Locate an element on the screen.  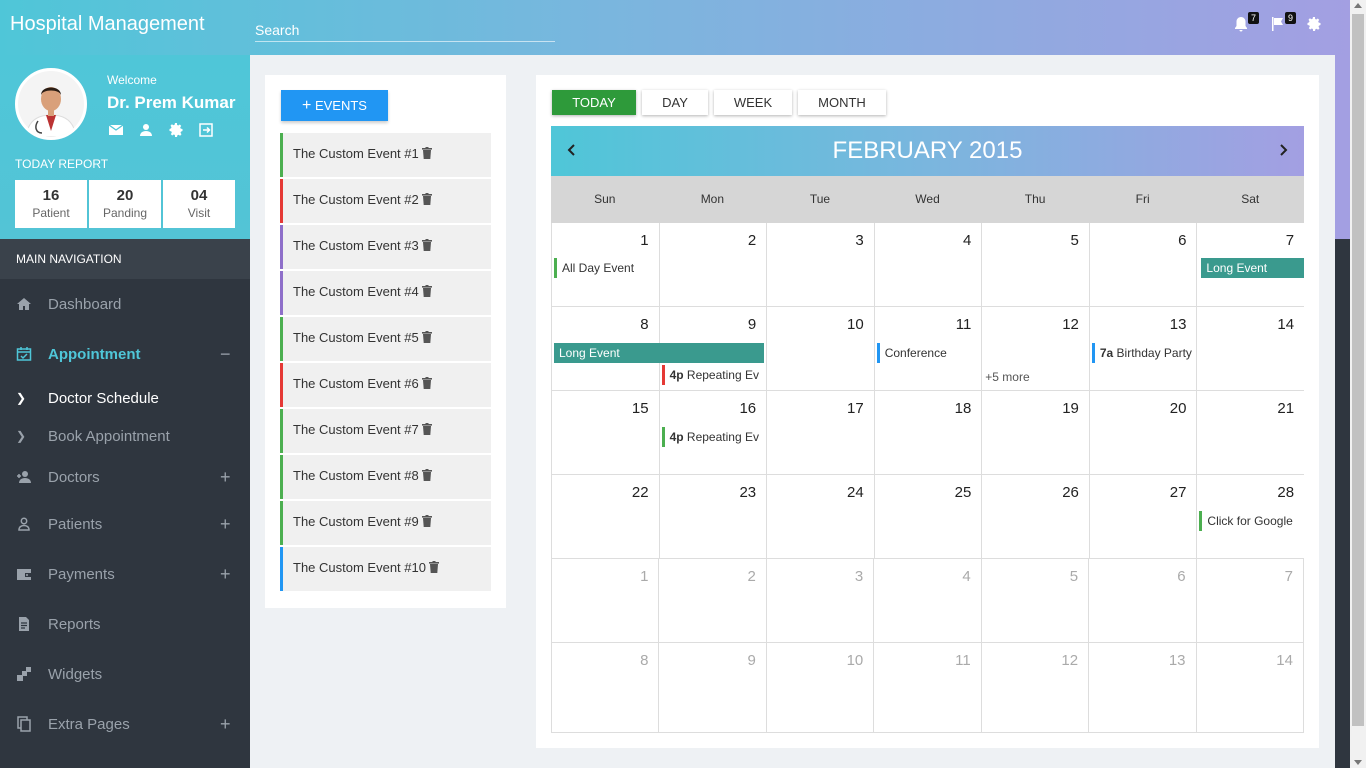
nav-patients: Patients + is located at coordinates (125, 524).